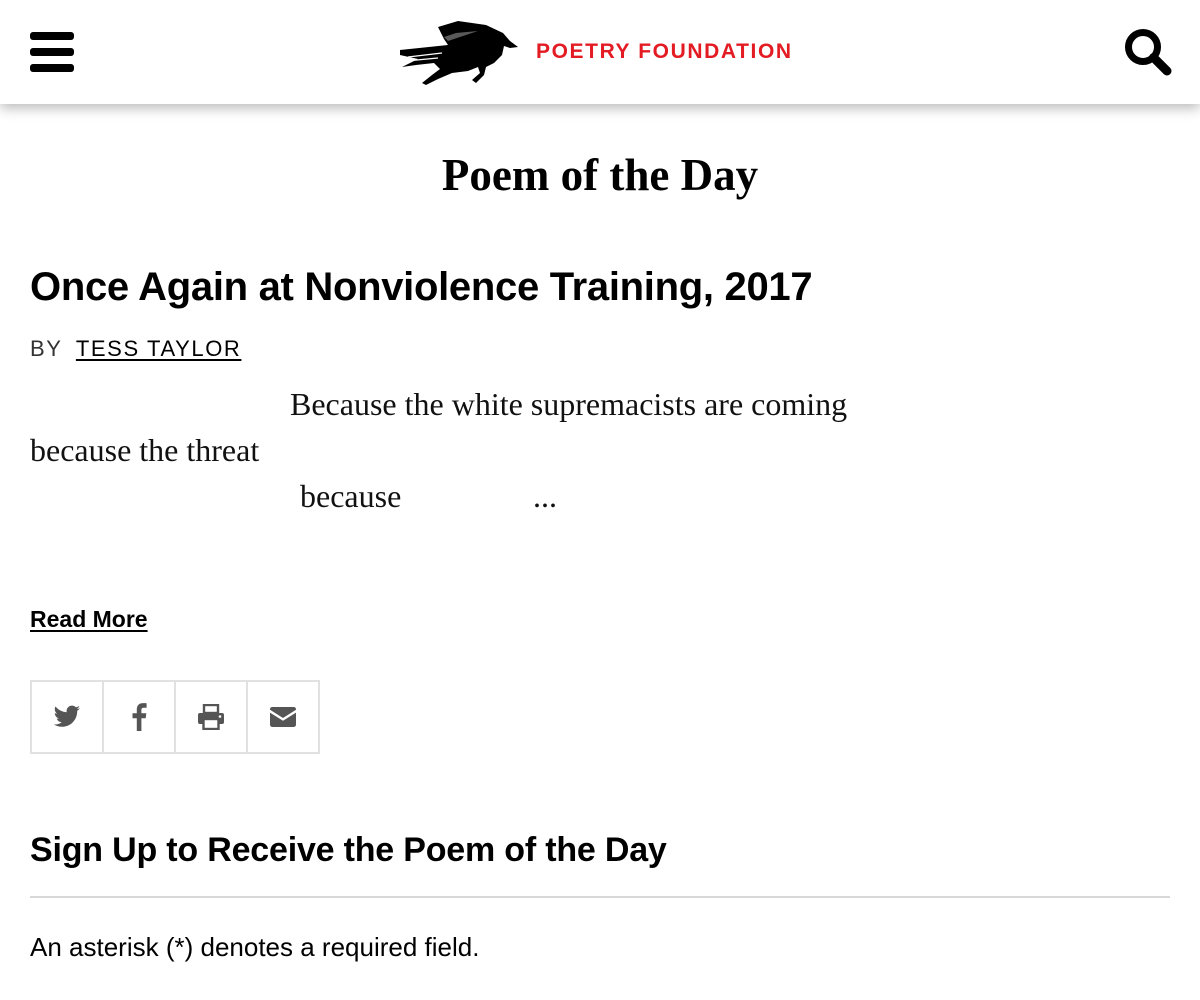  I want to click on envelope-icon, so click(283, 717).